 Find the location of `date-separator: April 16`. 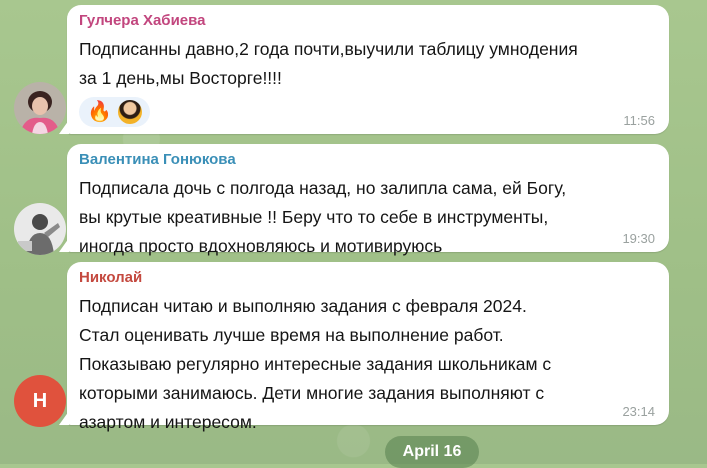

date-separator: April 16 is located at coordinates (432, 452).